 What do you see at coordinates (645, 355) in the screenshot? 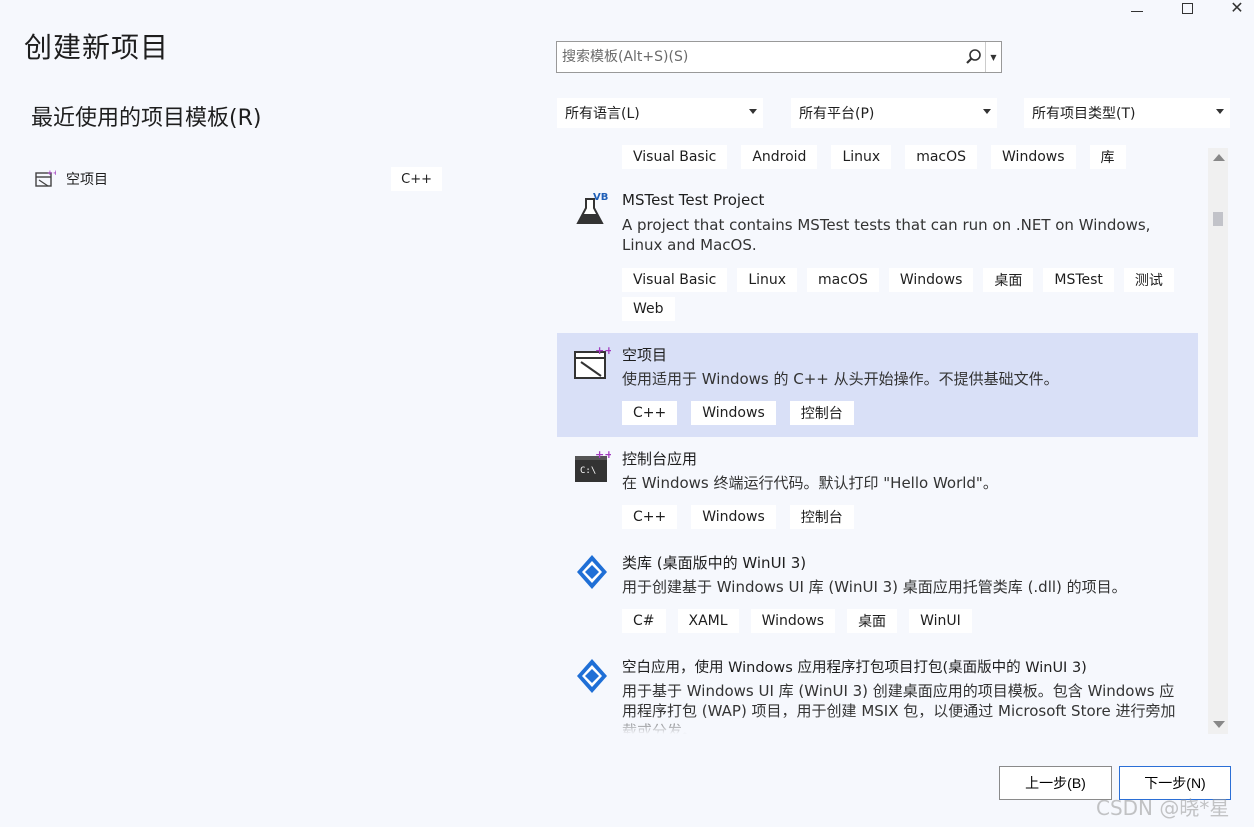
I see `template-title: 空项目` at bounding box center [645, 355].